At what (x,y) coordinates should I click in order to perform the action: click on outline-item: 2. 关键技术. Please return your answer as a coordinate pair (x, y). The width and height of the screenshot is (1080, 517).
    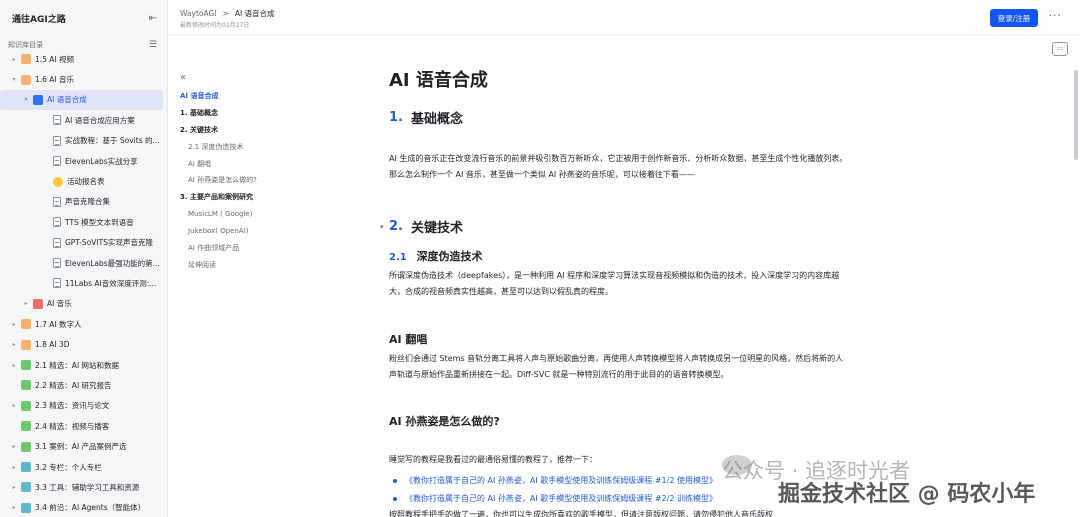
    Looking at the image, I should click on (235, 130).